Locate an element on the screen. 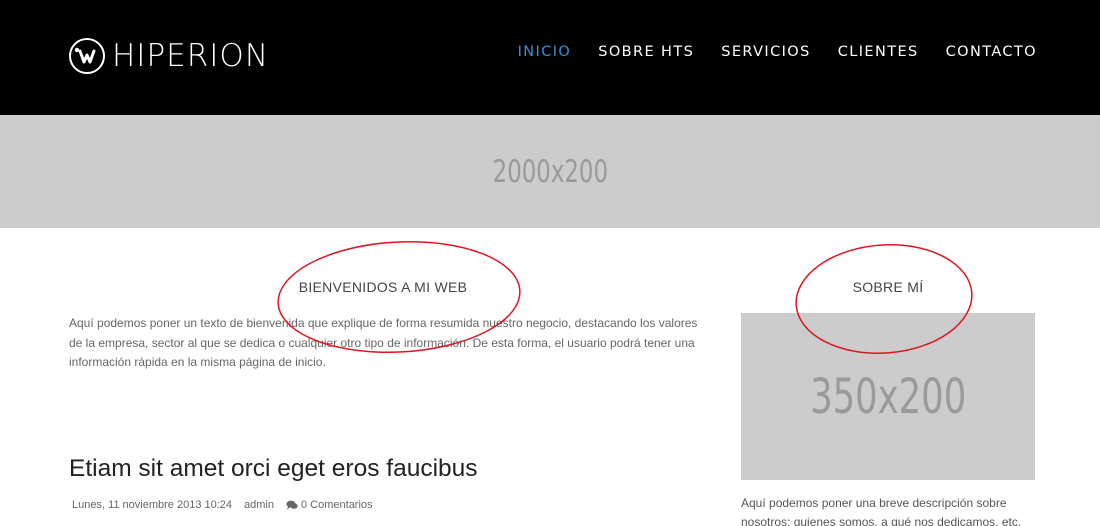  logo-text: HIPERION is located at coordinates (191, 56).